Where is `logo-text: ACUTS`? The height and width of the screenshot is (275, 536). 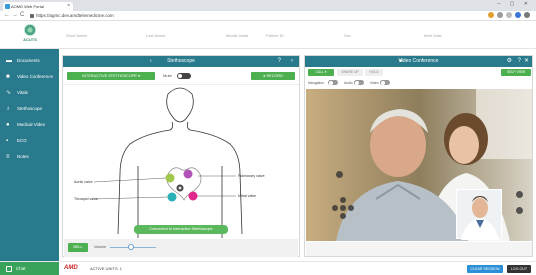 logo-text: ACUTS is located at coordinates (30, 39).